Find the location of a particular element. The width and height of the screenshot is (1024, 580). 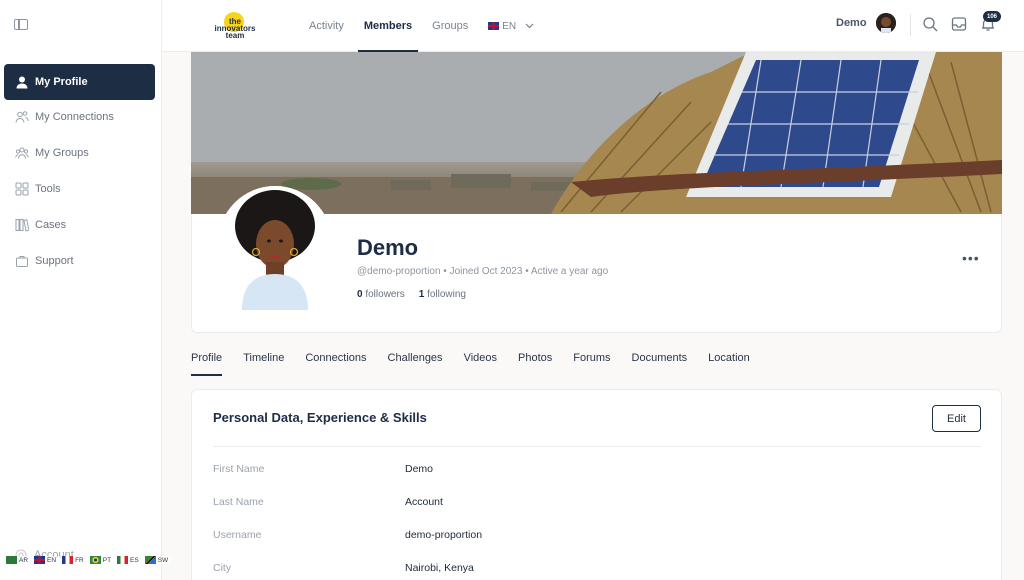

sidebar-item-label: Cases is located at coordinates (51, 225).